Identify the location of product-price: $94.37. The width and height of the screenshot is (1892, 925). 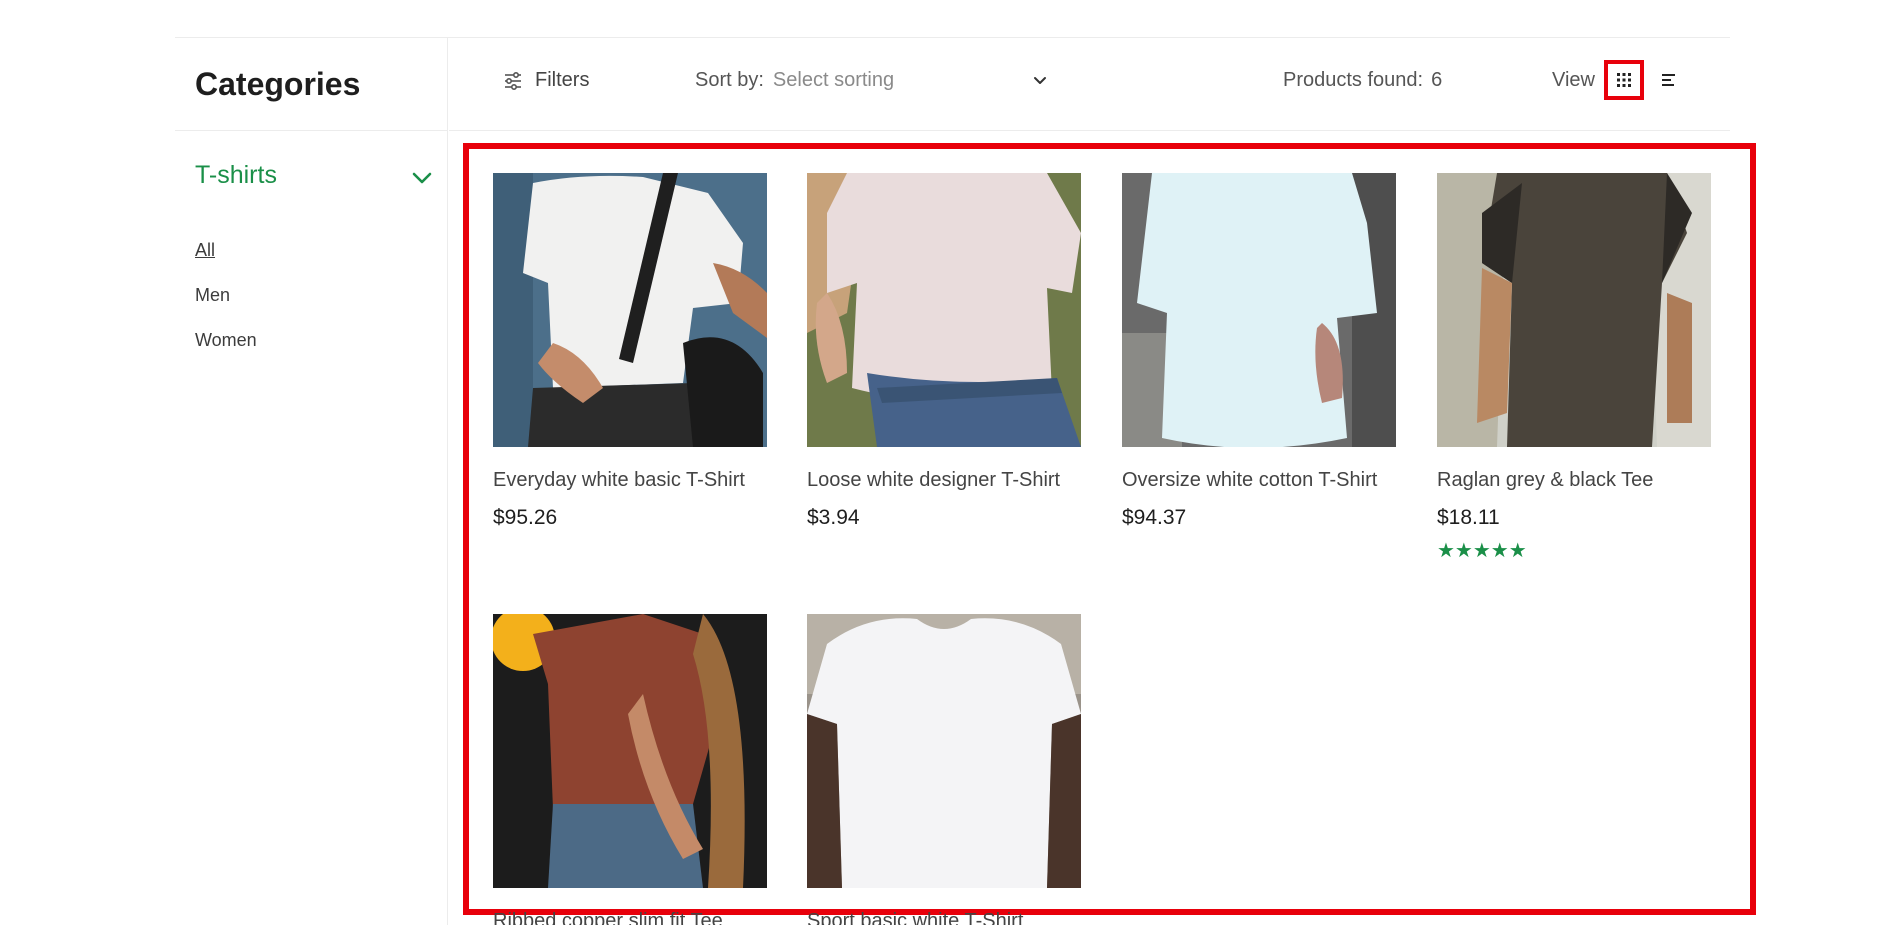
(1154, 517).